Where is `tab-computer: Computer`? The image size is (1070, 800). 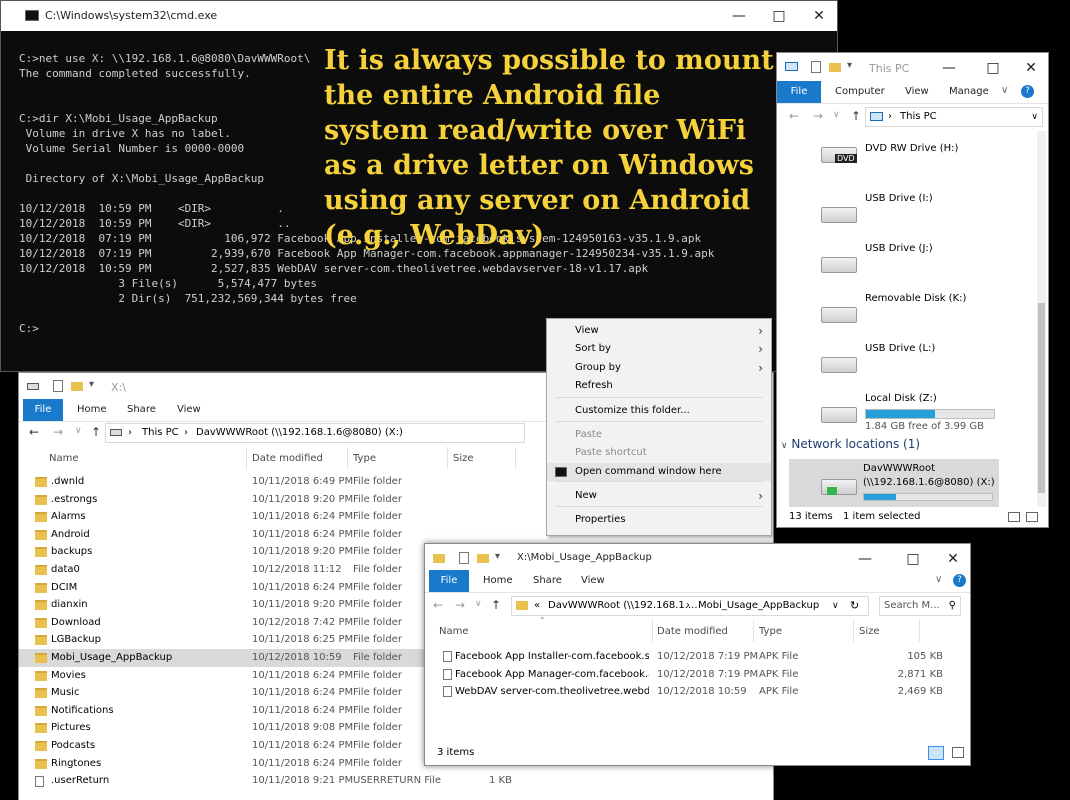 tab-computer: Computer is located at coordinates (860, 92).